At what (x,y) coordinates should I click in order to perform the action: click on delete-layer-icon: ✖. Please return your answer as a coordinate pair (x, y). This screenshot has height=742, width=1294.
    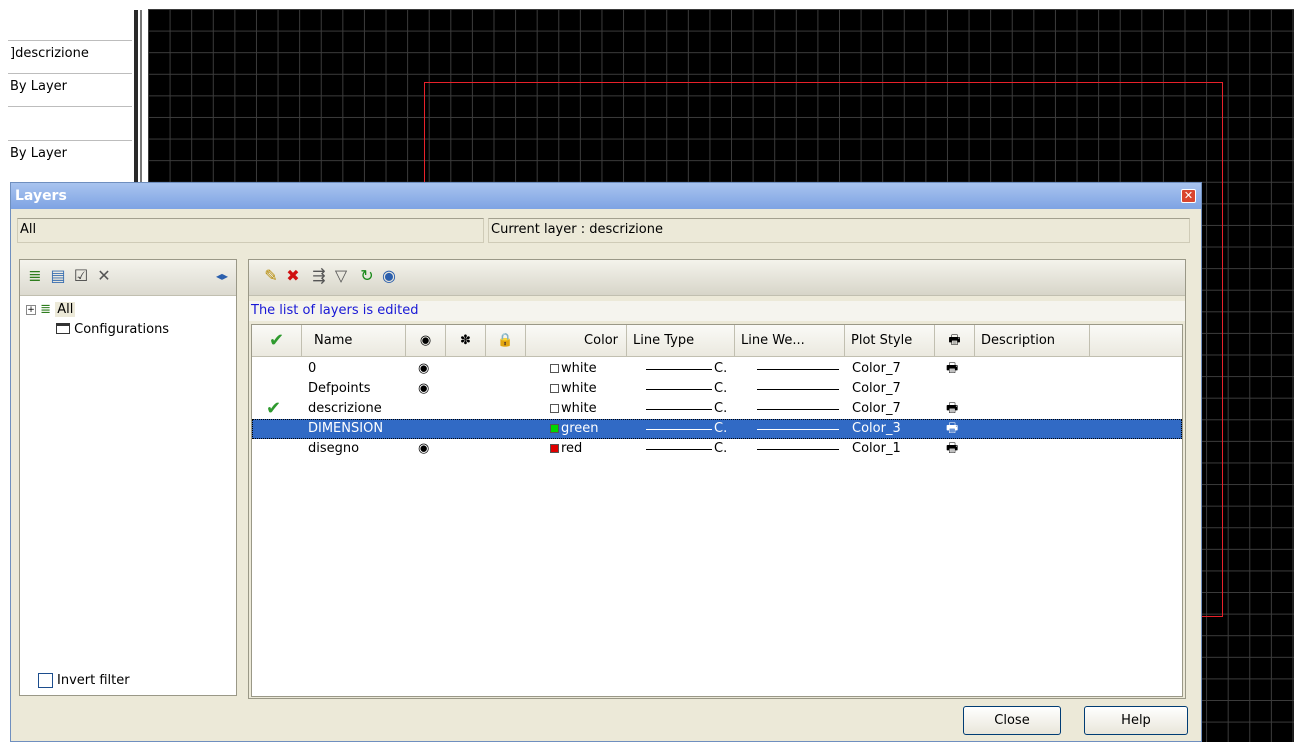
    Looking at the image, I should click on (293, 276).